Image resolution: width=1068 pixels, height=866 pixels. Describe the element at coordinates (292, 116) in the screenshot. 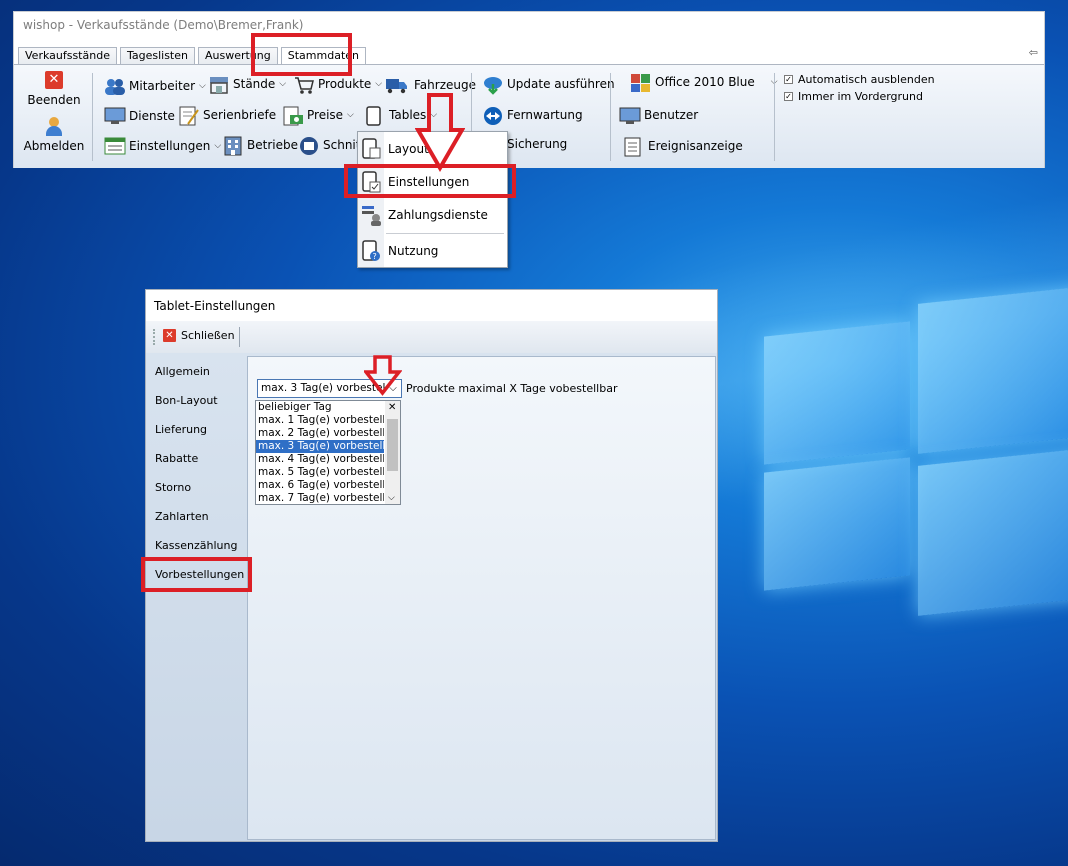

I see `price-icon` at that location.